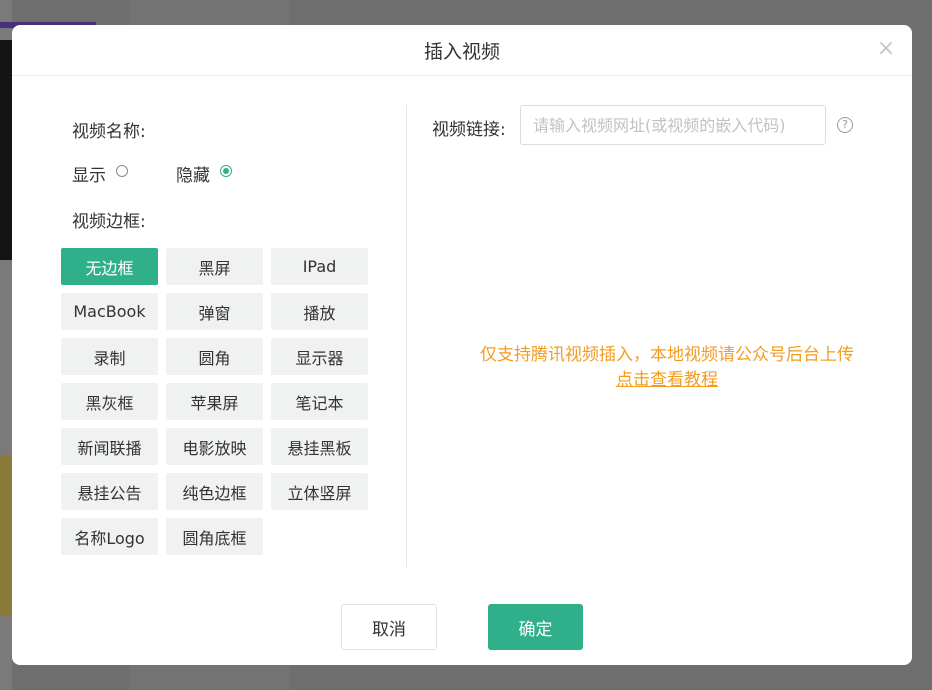 The image size is (932, 690). I want to click on pane-divider, so click(406, 336).